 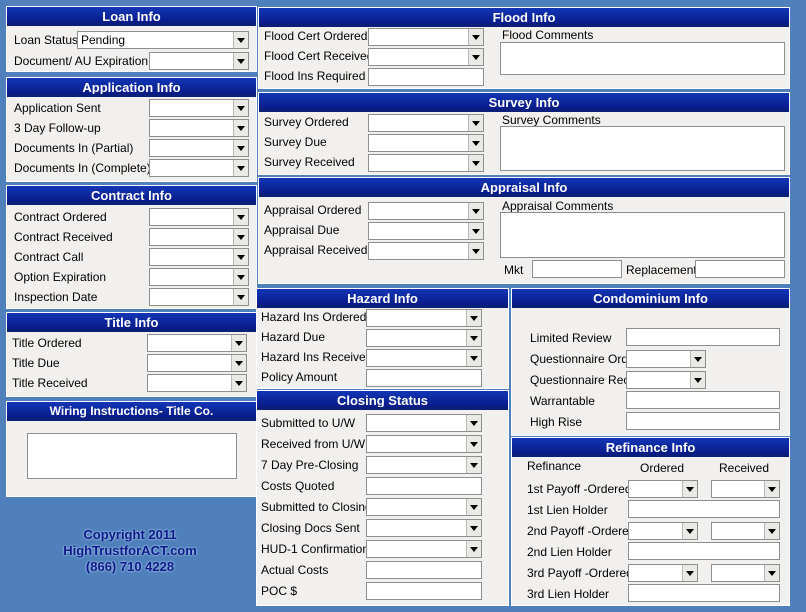 What do you see at coordinates (199, 297) in the screenshot?
I see `inspection-date-combo` at bounding box center [199, 297].